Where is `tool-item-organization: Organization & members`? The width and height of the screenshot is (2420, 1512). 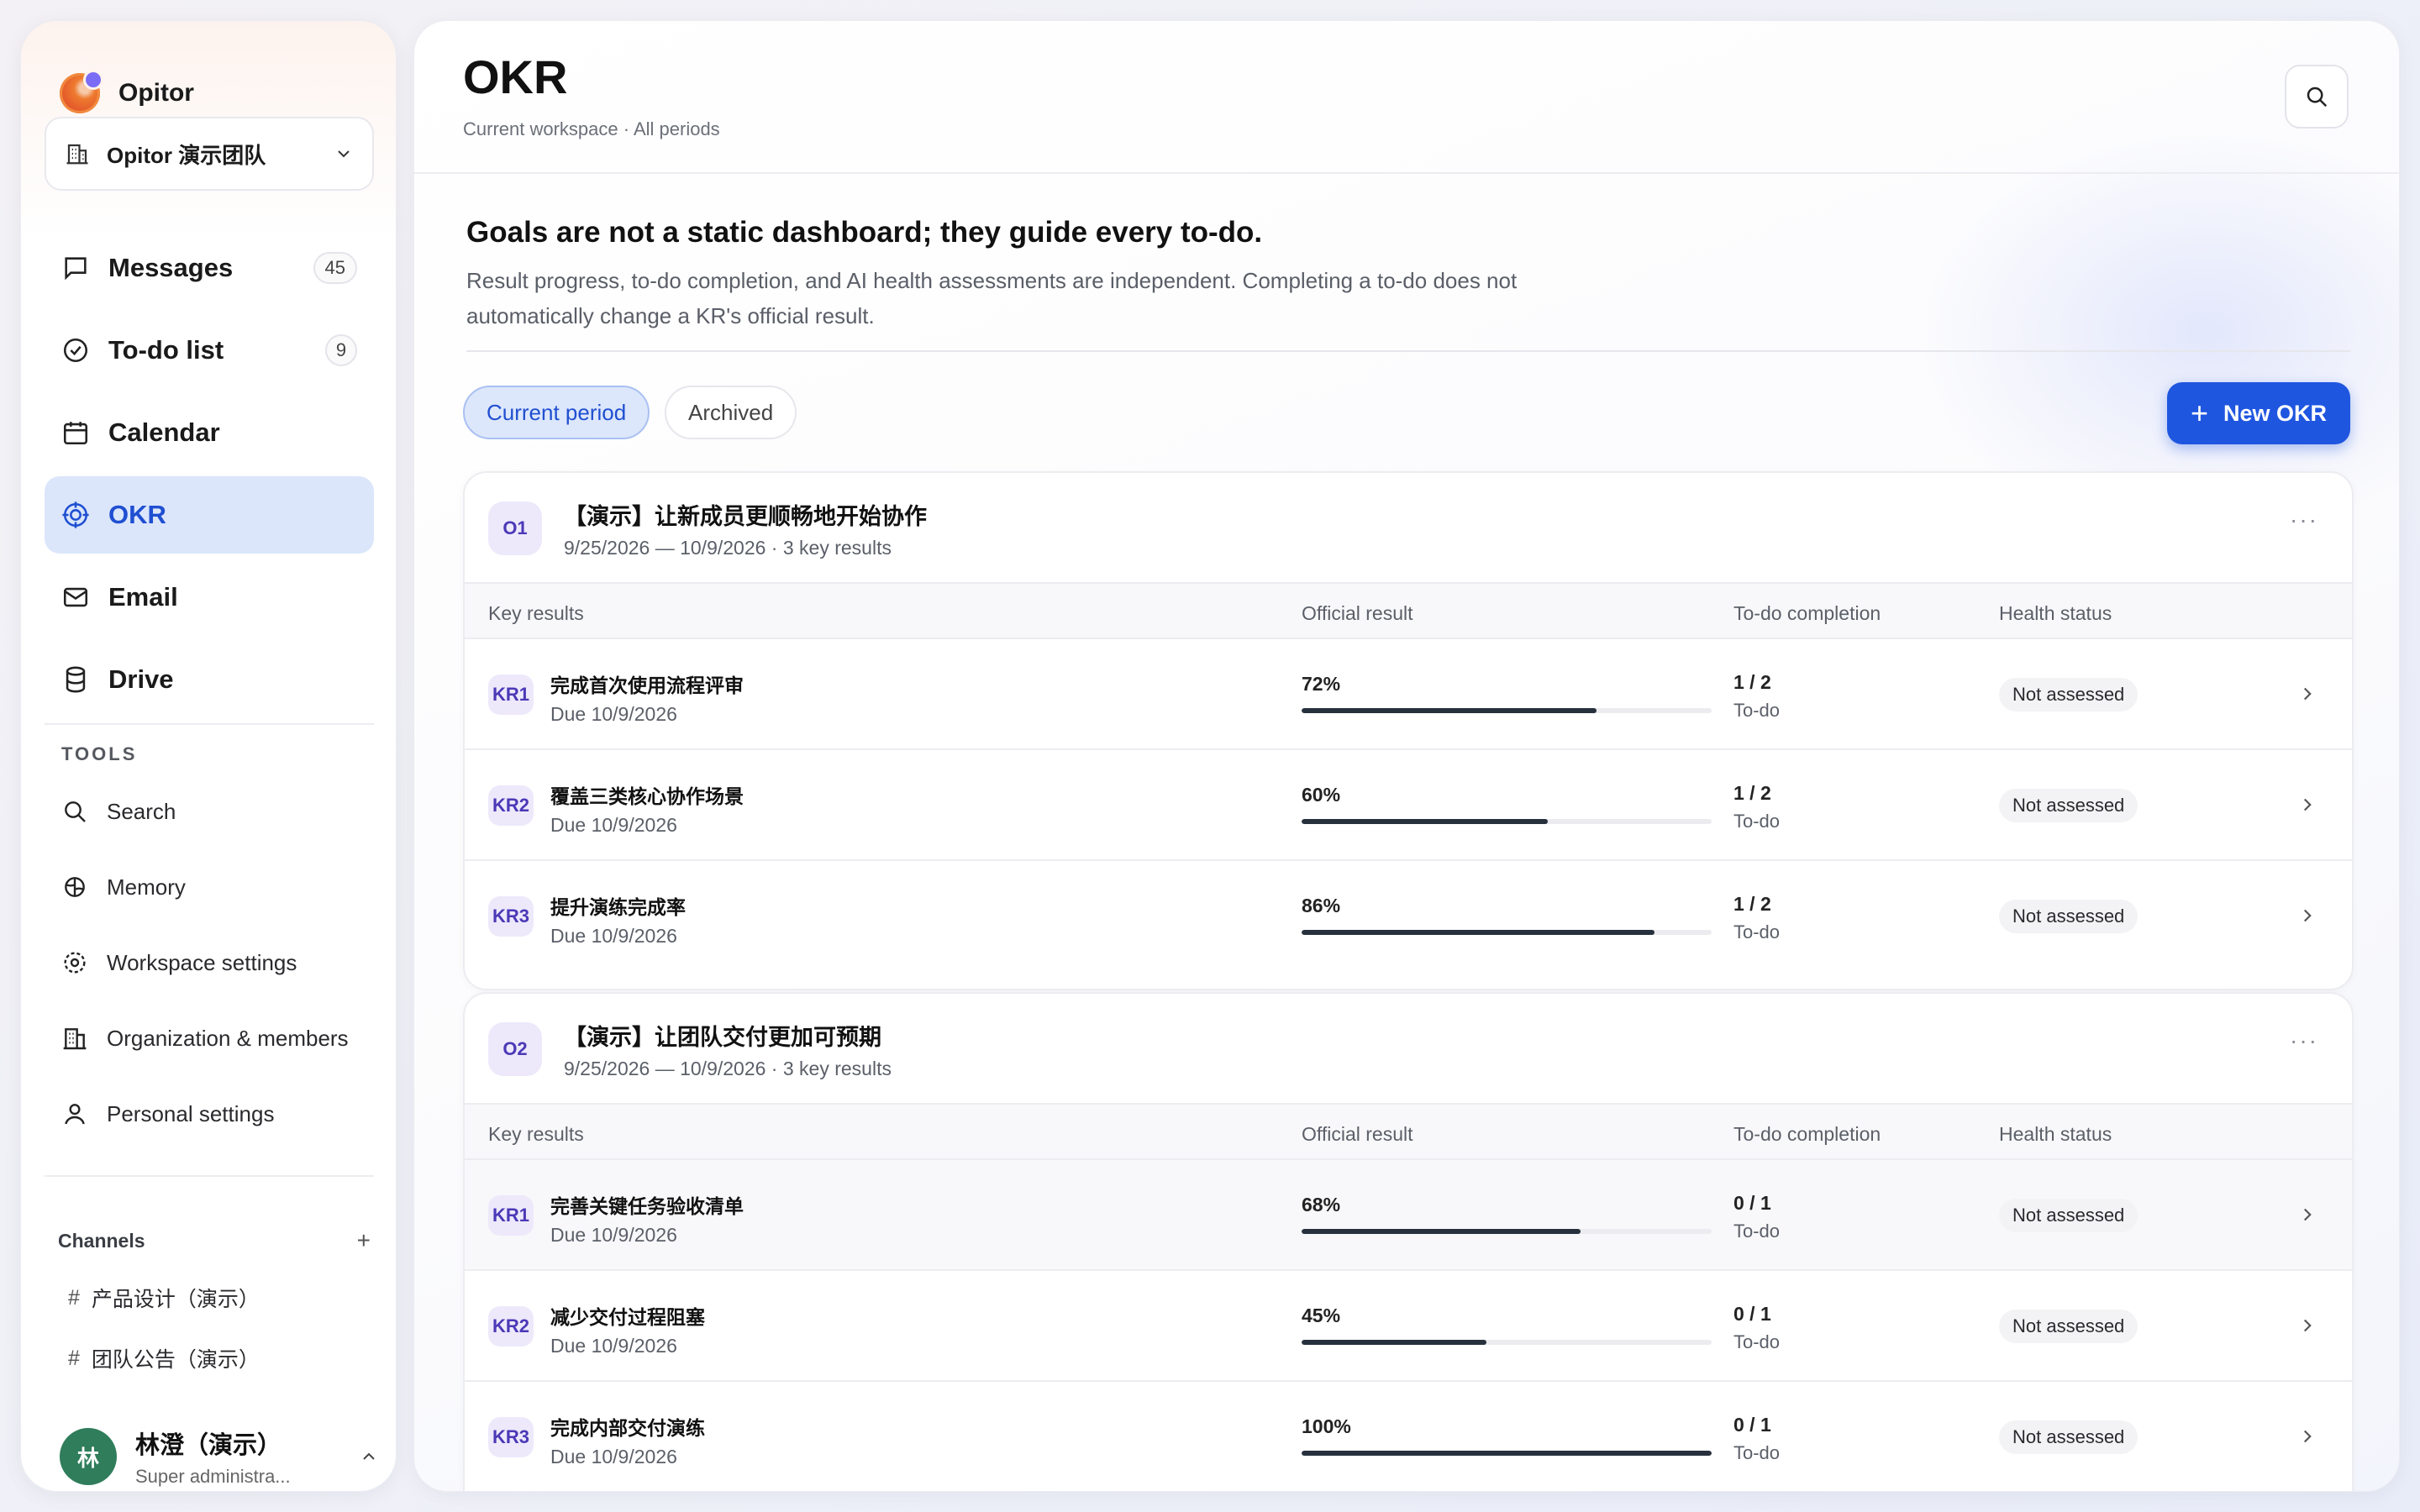
tool-item-organization: Organization & members is located at coordinates (210, 1038).